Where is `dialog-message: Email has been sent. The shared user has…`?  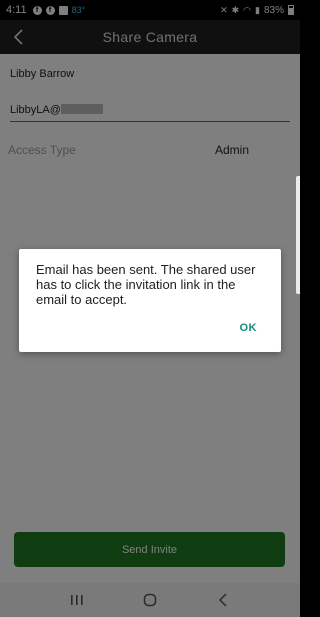
dialog-message: Email has been sent. The shared user has… is located at coordinates (146, 284).